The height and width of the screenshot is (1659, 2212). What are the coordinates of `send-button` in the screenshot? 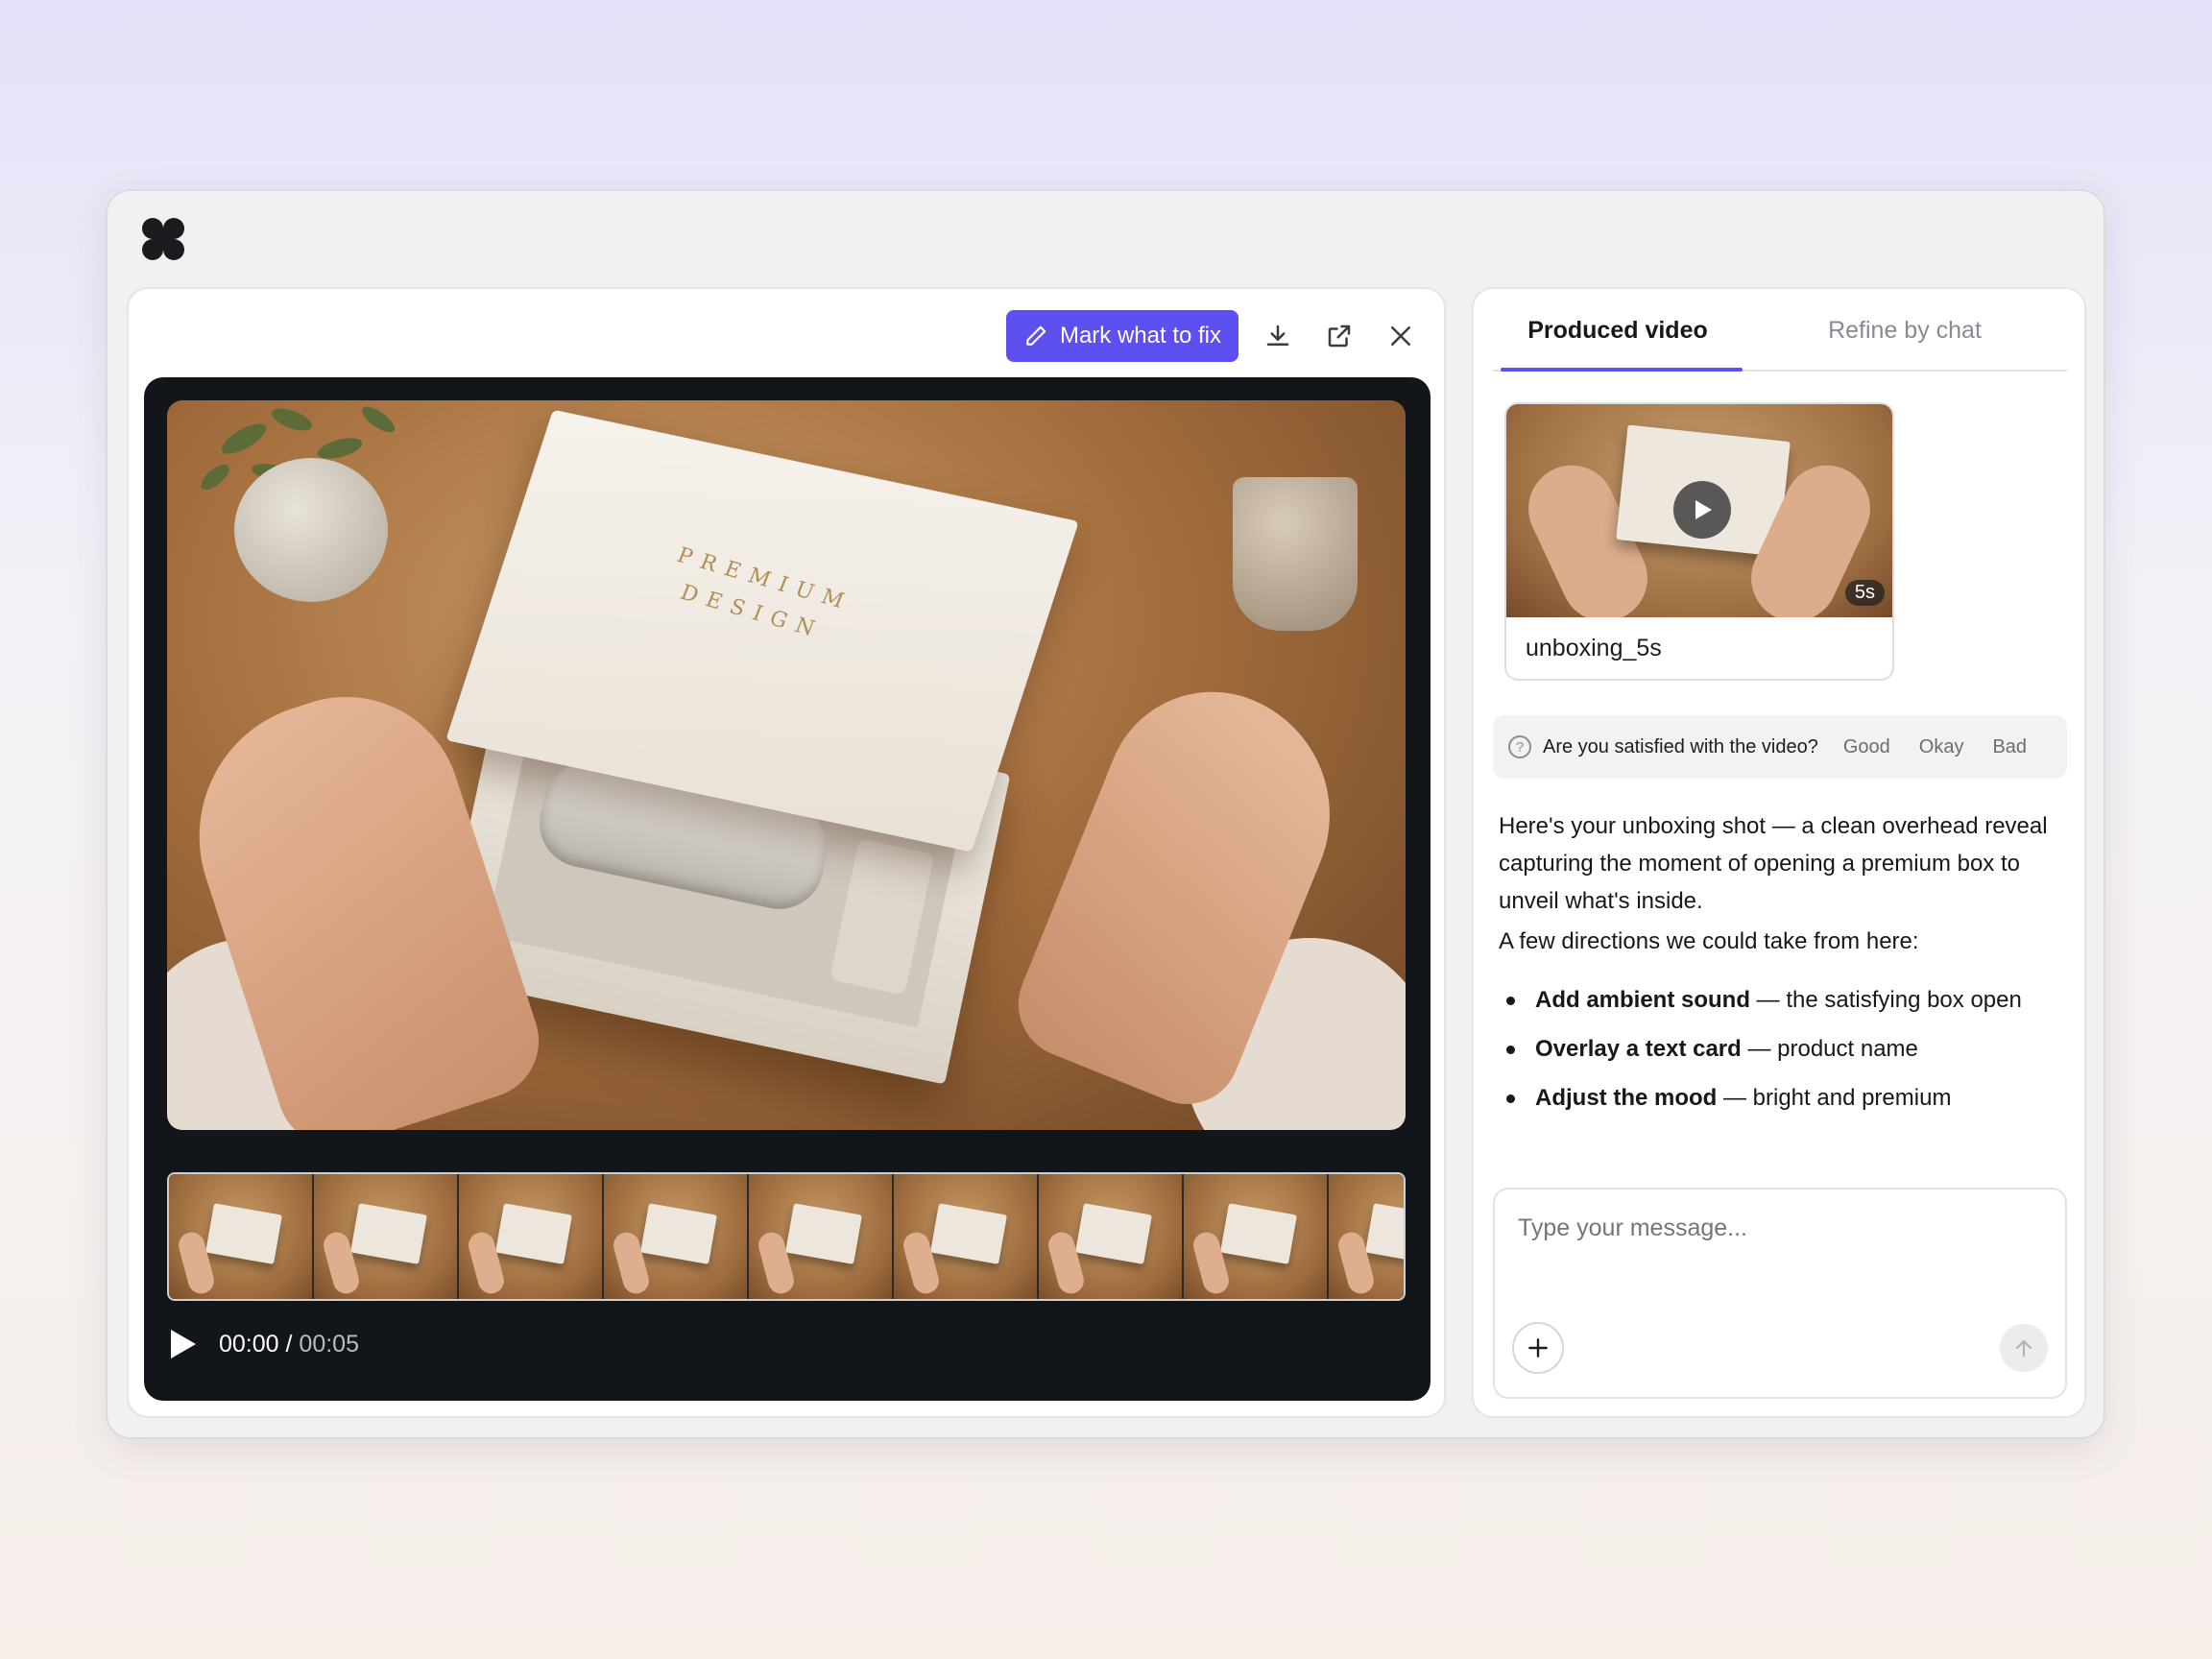 It's located at (2024, 1348).